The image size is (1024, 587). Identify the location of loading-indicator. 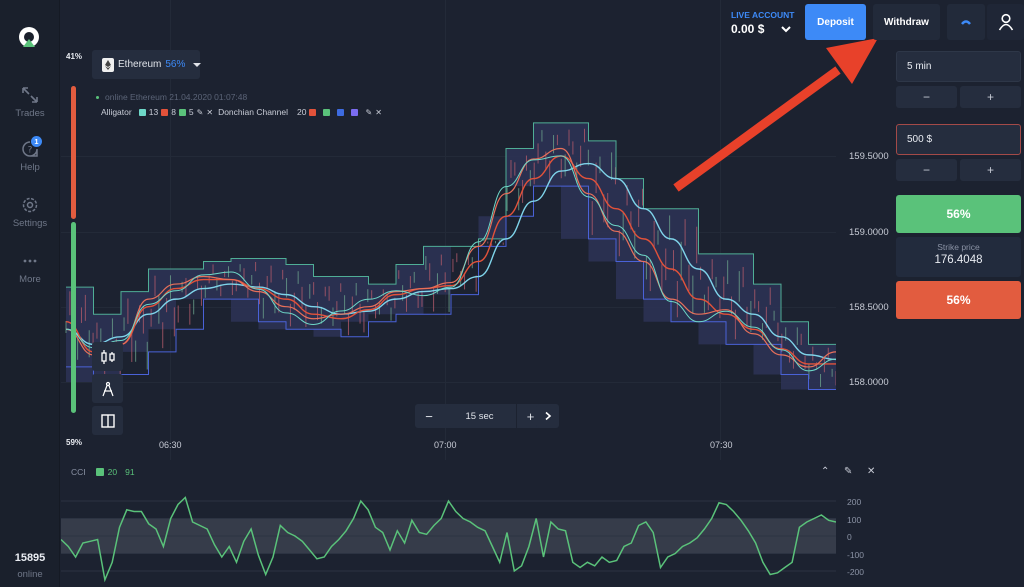
(966, 22).